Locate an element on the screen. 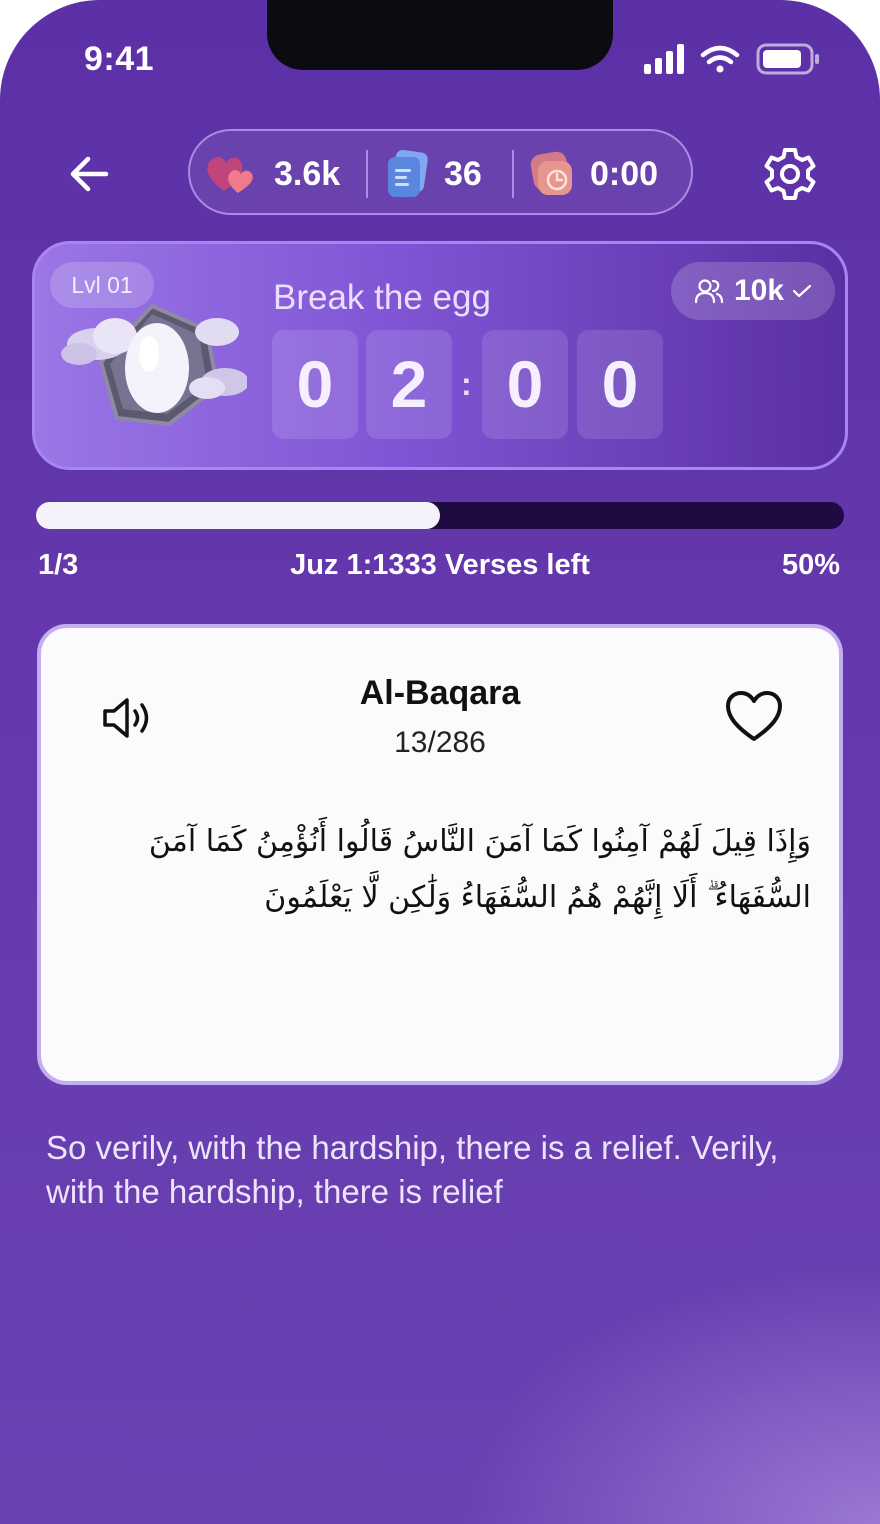 This screenshot has height=1524, width=880. wifi-icon is located at coordinates (720, 59).